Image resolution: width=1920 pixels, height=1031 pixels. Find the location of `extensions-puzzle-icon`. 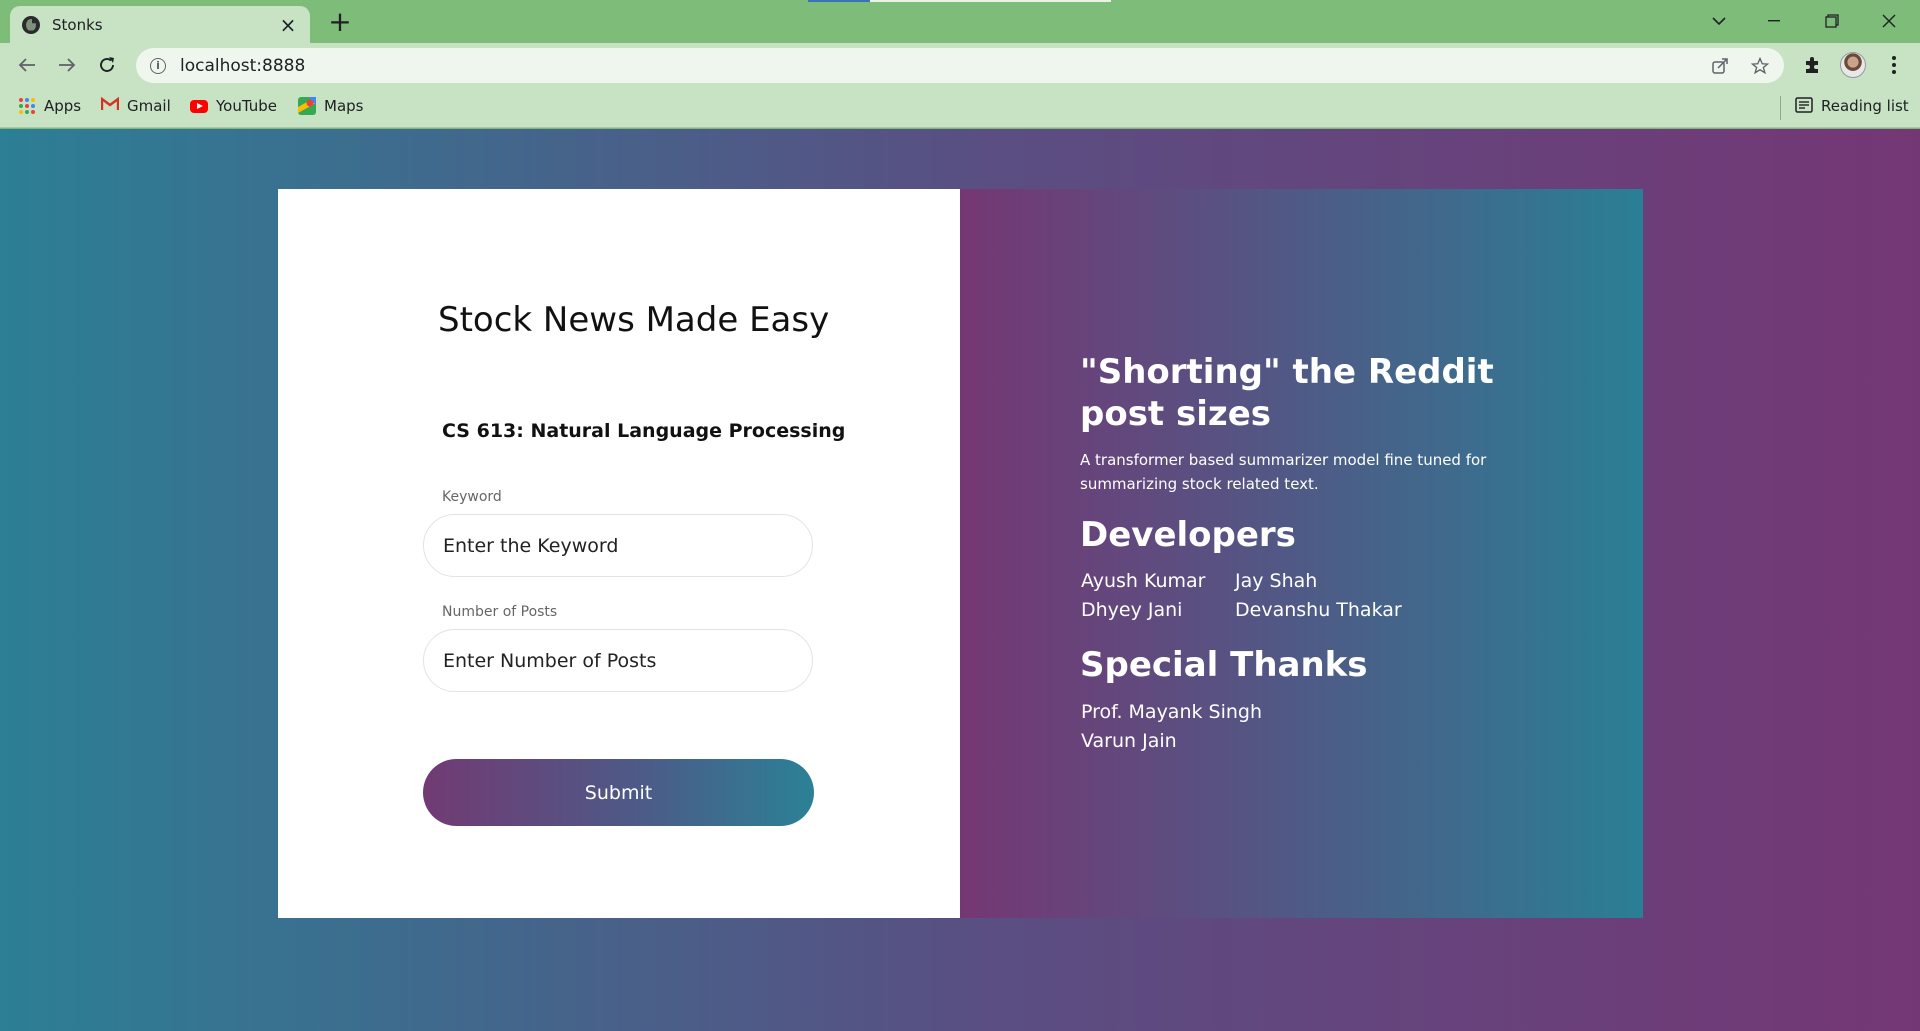

extensions-puzzle-icon is located at coordinates (1812, 65).